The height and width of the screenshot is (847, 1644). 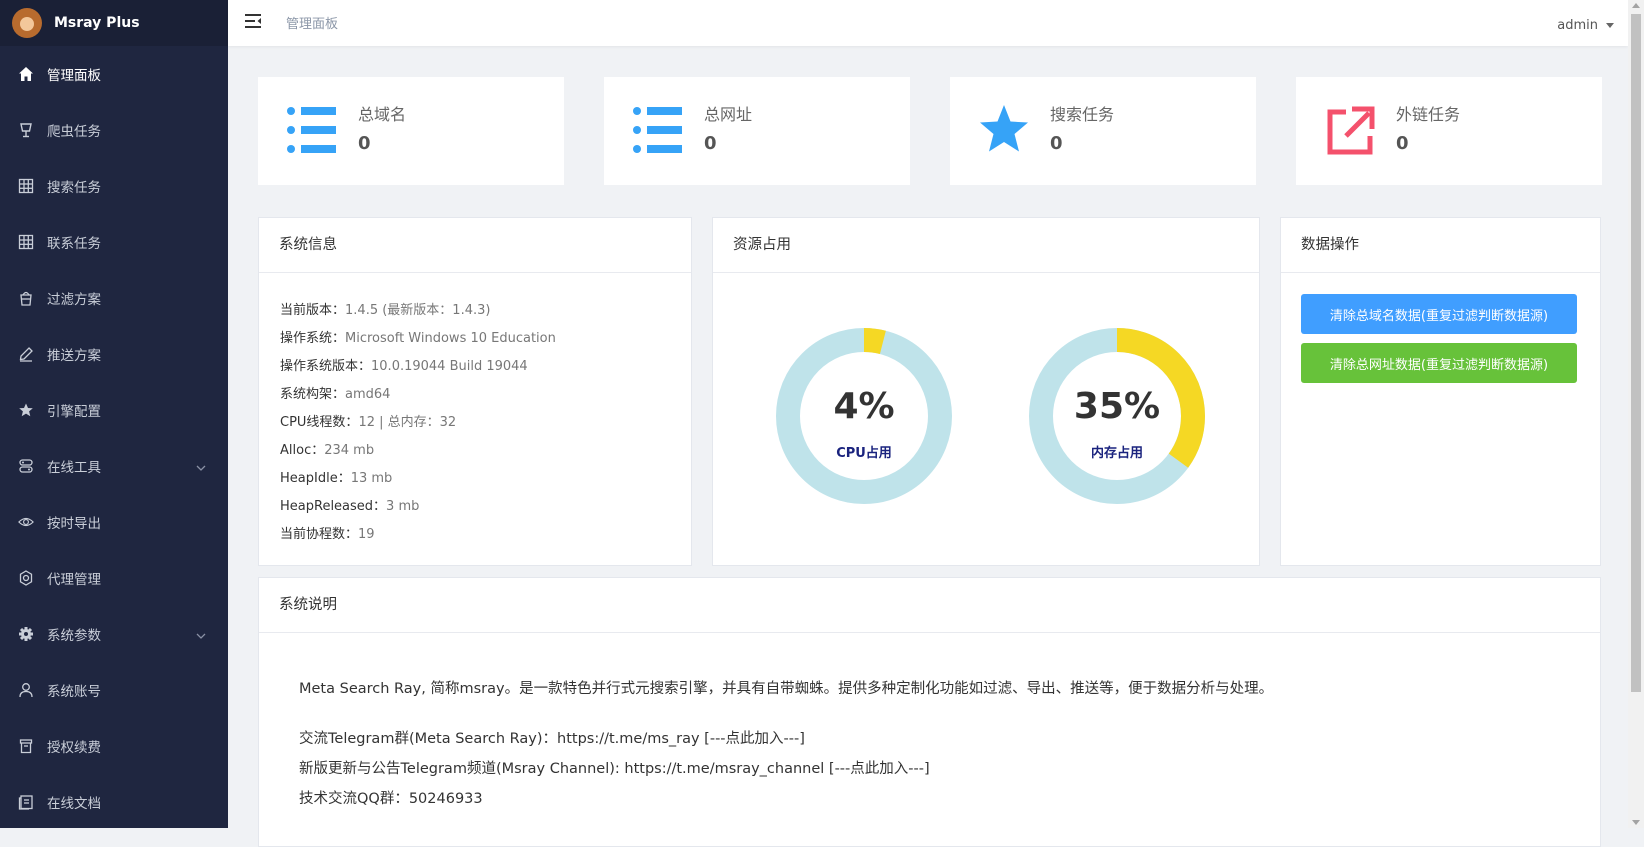 I want to click on chevron-down-icon, so click(x=201, y=468).